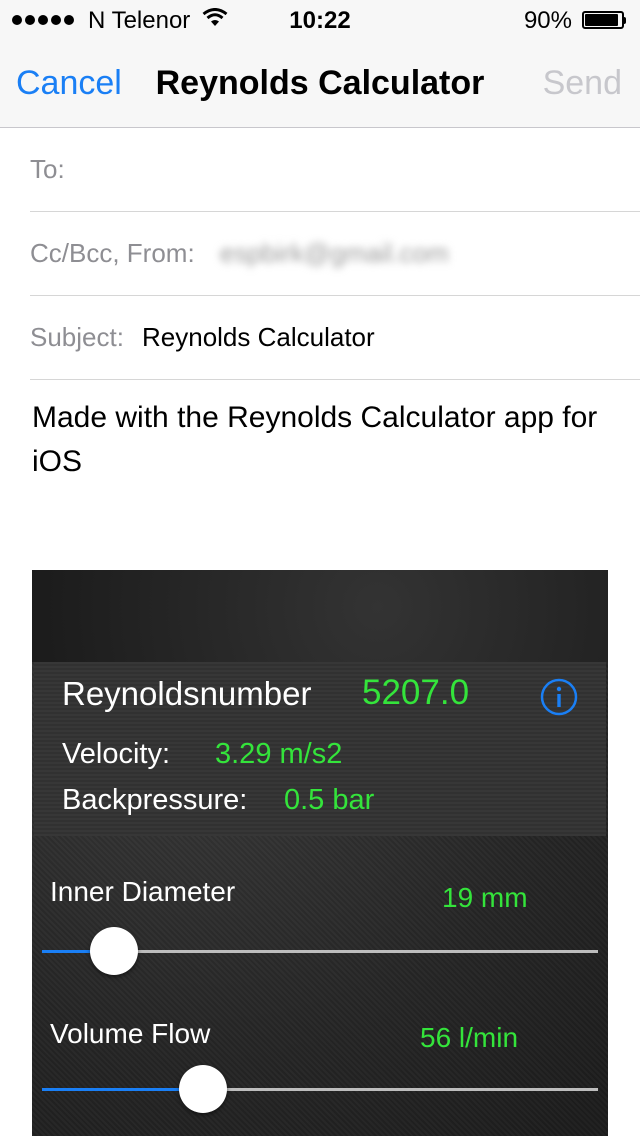  What do you see at coordinates (320, 84) in the screenshot?
I see `navigation-bar: Cancel Reynolds Calculator Send` at bounding box center [320, 84].